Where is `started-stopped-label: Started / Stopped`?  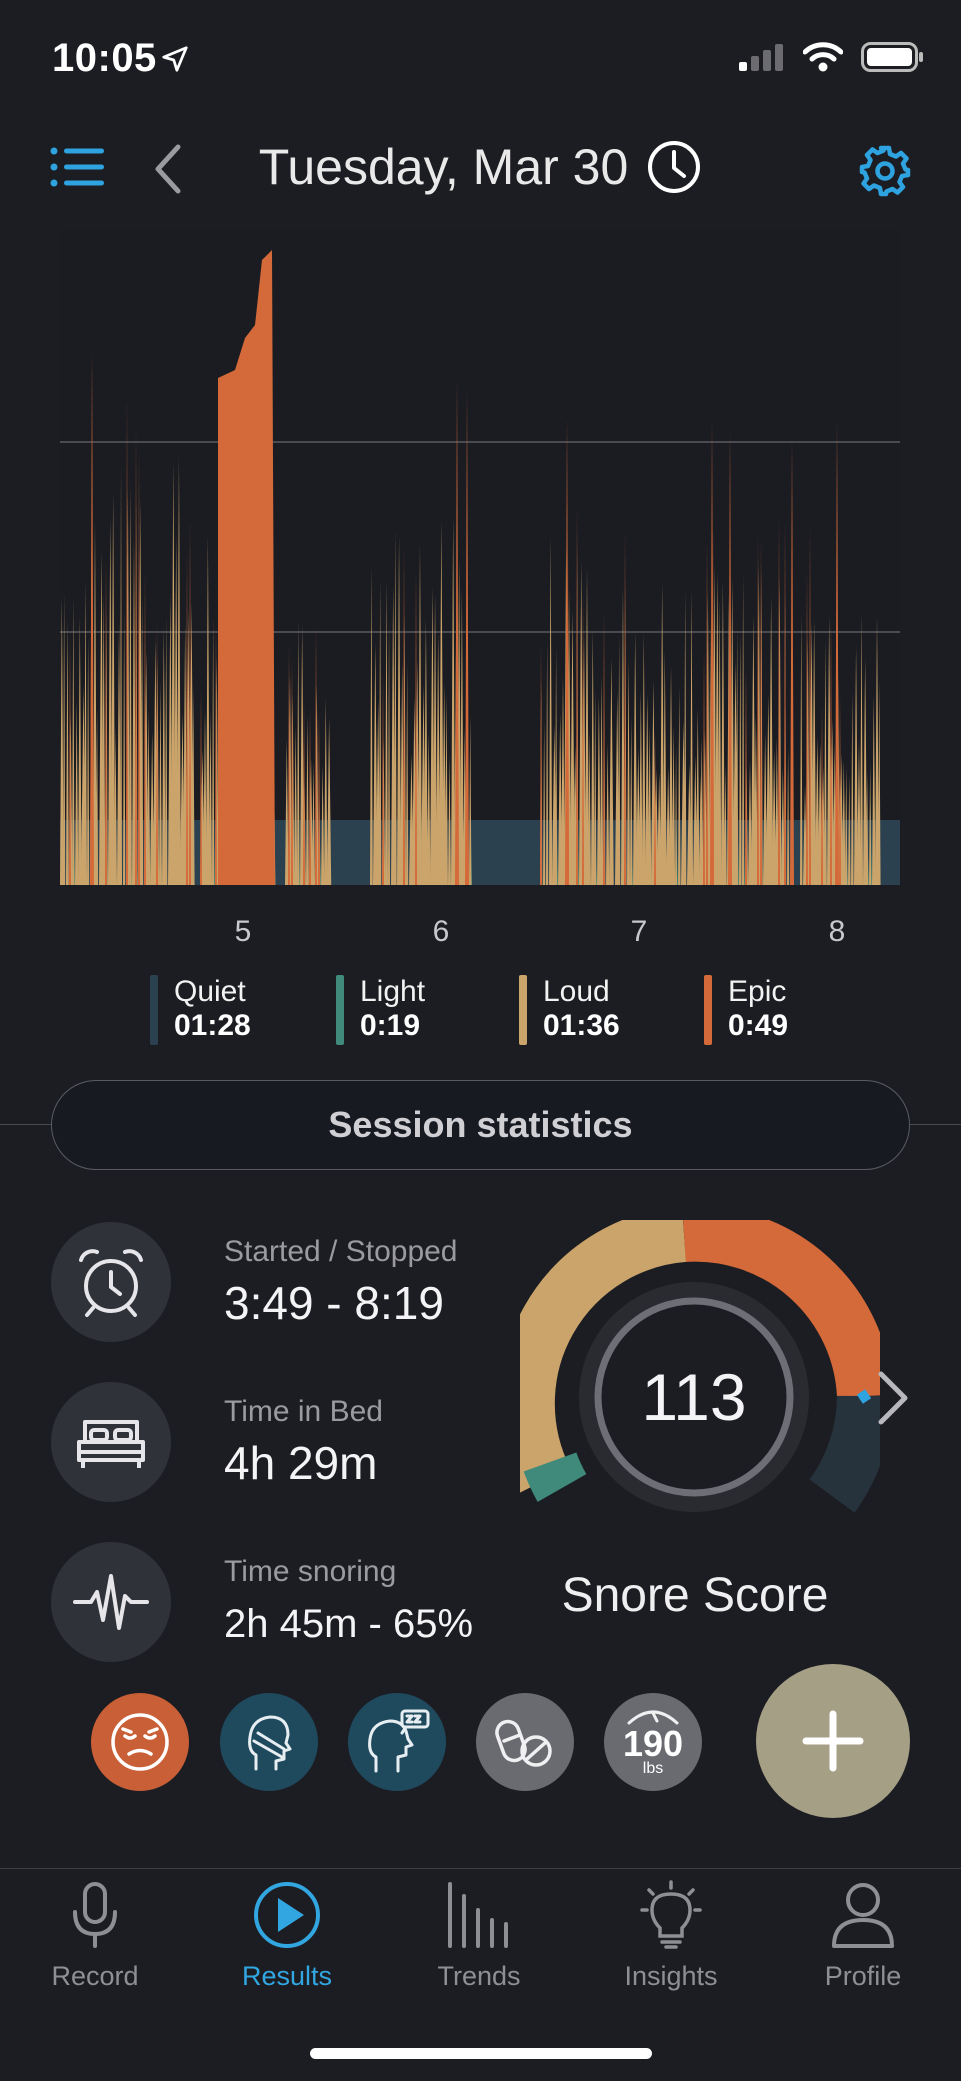 started-stopped-label: Started / Stopped is located at coordinates (341, 1251).